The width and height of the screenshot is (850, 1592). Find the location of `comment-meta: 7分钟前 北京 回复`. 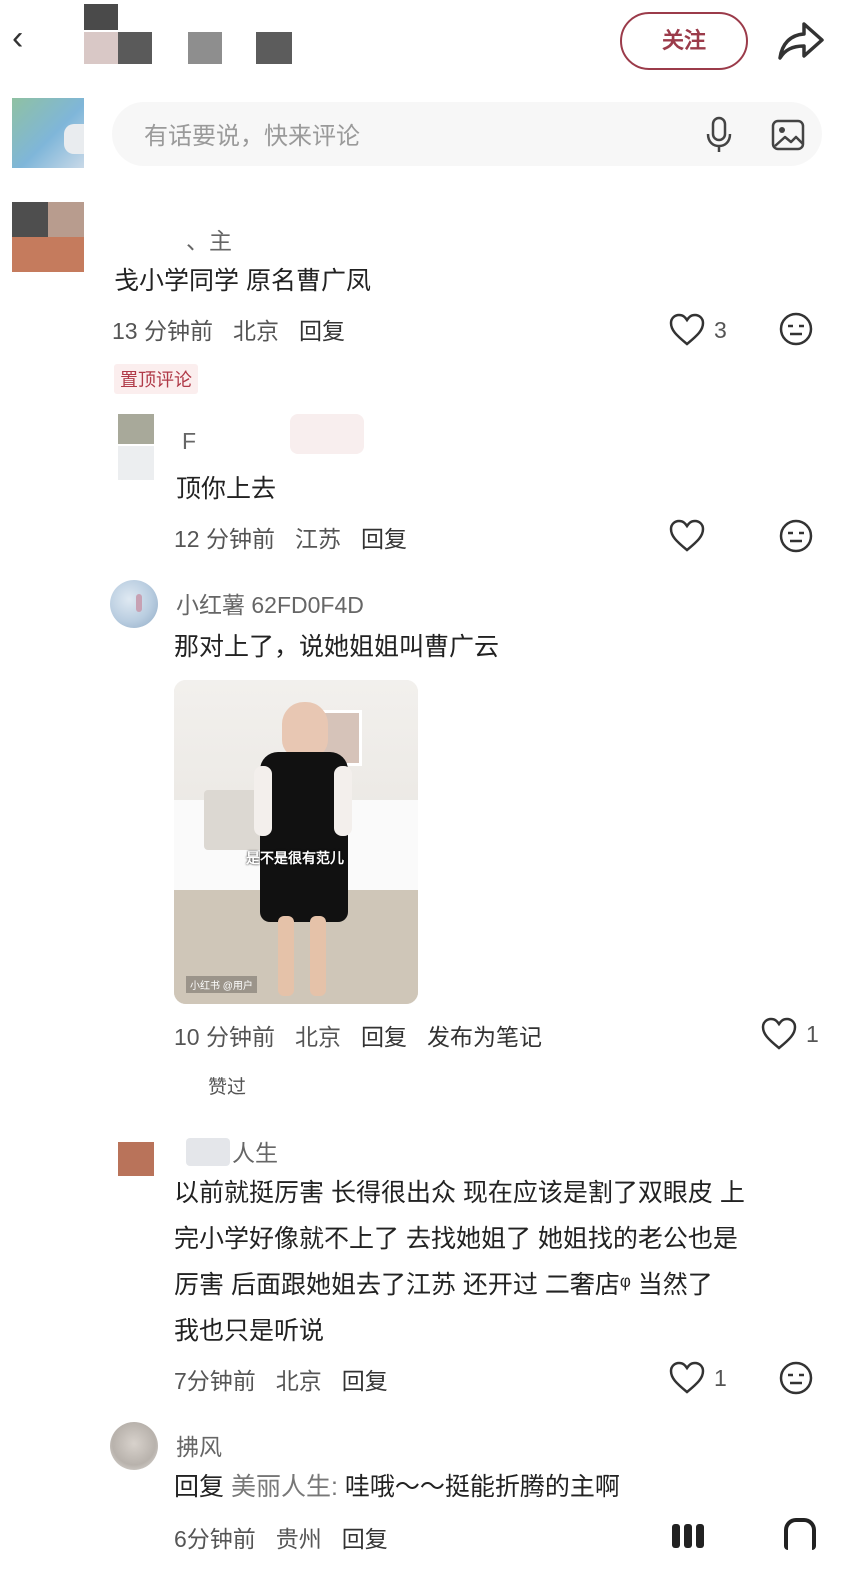

comment-meta: 7分钟前 北京 回复 is located at coordinates (291, 1379).